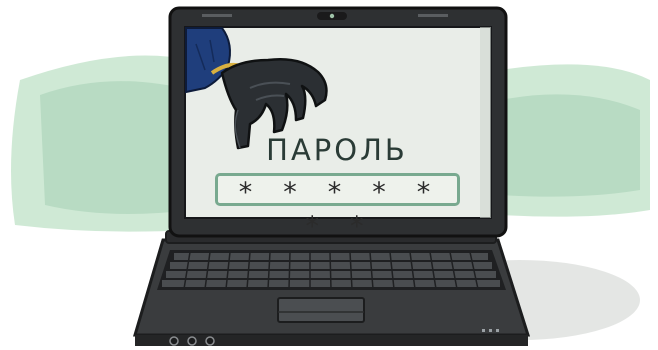  I want to click on keyboard, so click(331, 270).